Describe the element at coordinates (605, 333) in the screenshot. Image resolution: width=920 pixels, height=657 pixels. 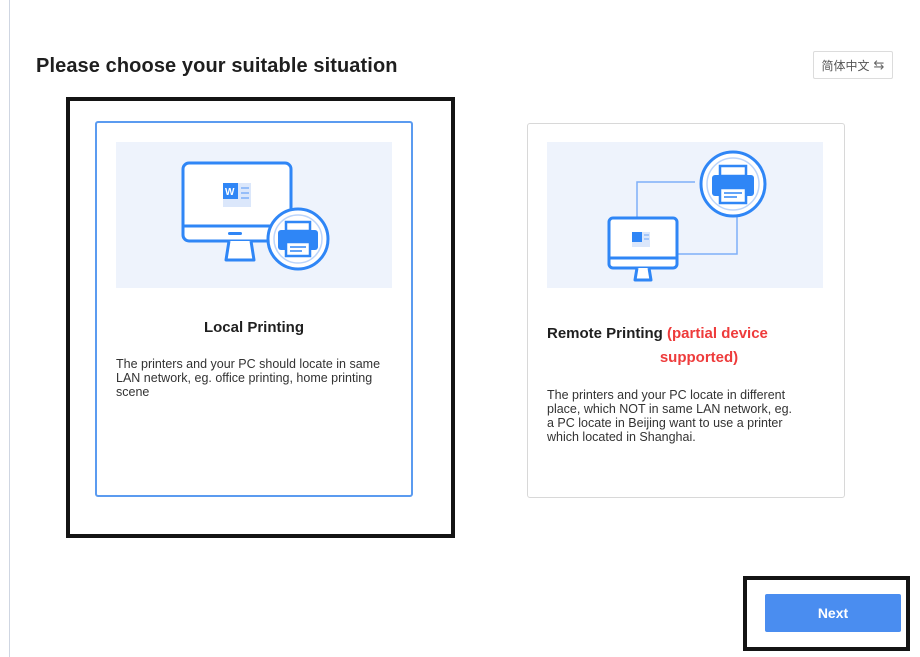
I see `remote-printing-title-text: Remote Printing` at that location.